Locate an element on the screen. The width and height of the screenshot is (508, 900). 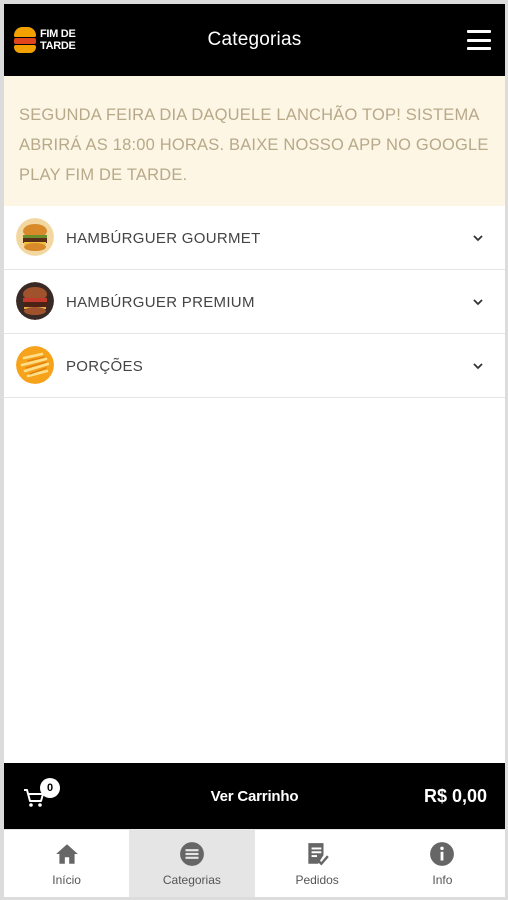
category-item-porcoes: PORÇÕES is located at coordinates (254, 366).